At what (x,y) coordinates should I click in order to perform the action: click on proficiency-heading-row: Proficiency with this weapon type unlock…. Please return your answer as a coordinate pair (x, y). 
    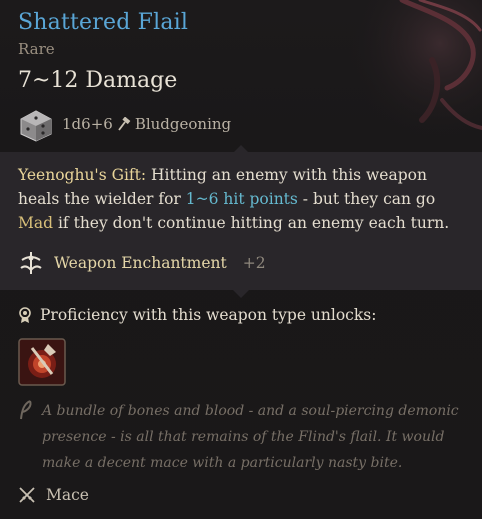
    Looking at the image, I should click on (197, 315).